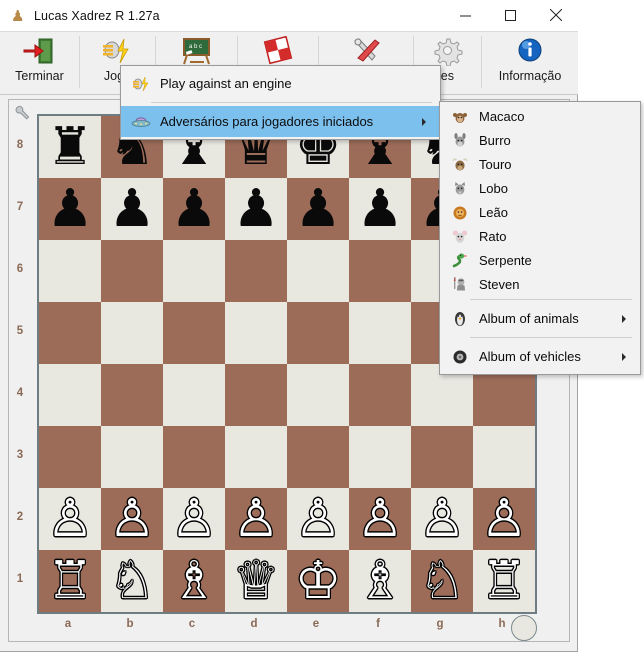  I want to click on board-square-d6, so click(256, 271).